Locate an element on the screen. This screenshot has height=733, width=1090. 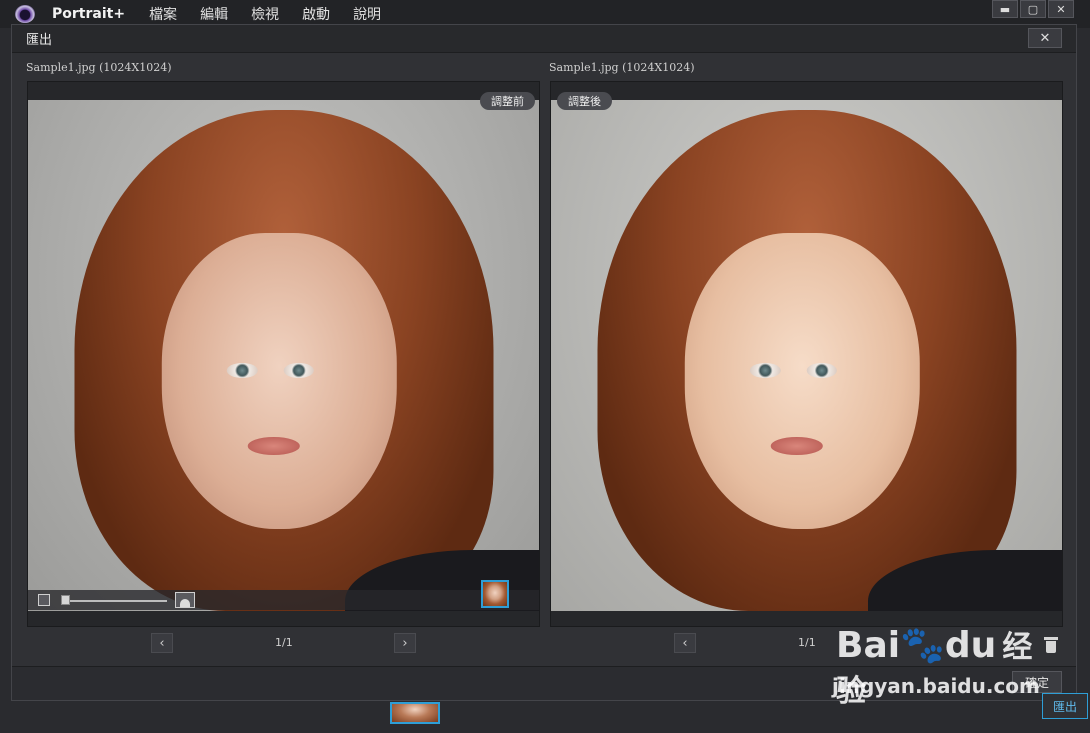
menu-view: 檢視 is located at coordinates (265, 14).